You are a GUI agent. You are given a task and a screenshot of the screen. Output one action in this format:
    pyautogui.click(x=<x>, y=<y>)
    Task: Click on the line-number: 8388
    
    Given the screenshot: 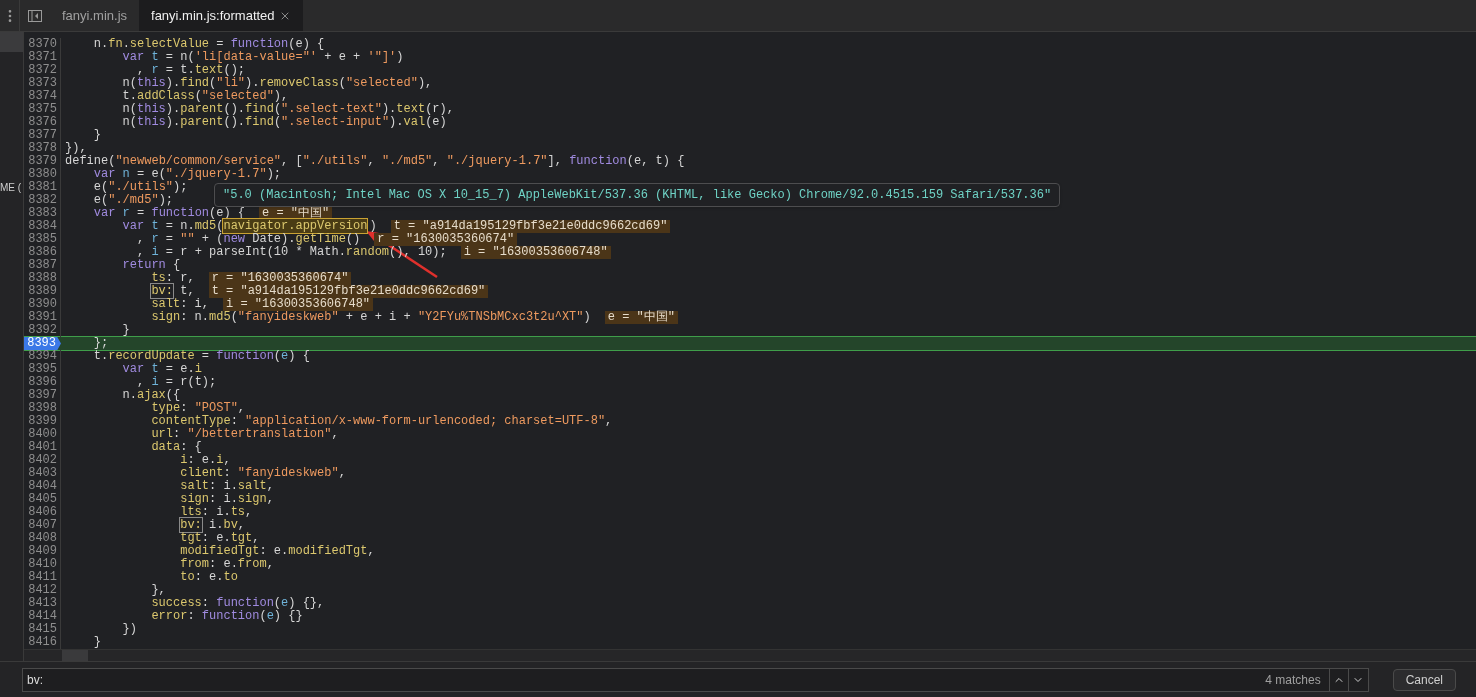 What is the action you would take?
    pyautogui.click(x=42, y=278)
    